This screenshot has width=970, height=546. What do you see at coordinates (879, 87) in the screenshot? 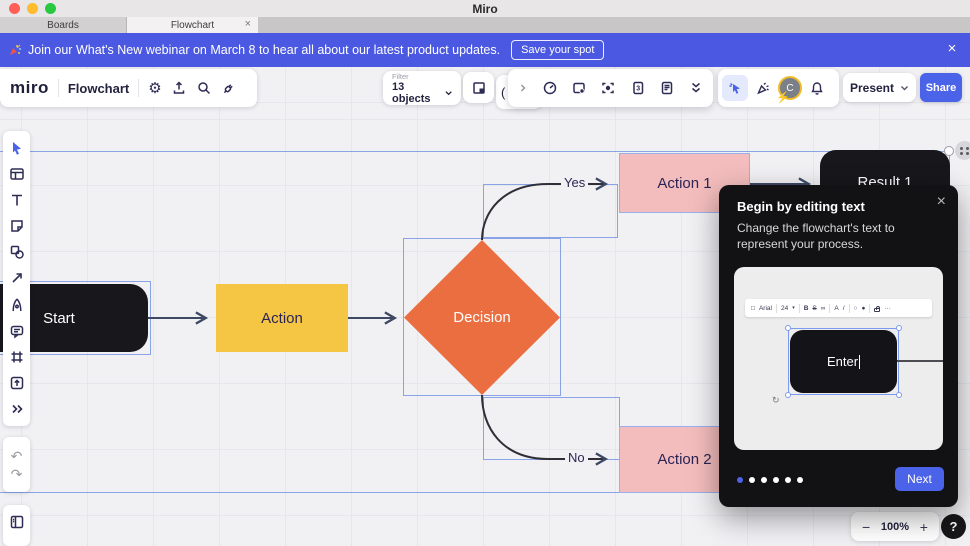
I see `present-button: Present` at bounding box center [879, 87].